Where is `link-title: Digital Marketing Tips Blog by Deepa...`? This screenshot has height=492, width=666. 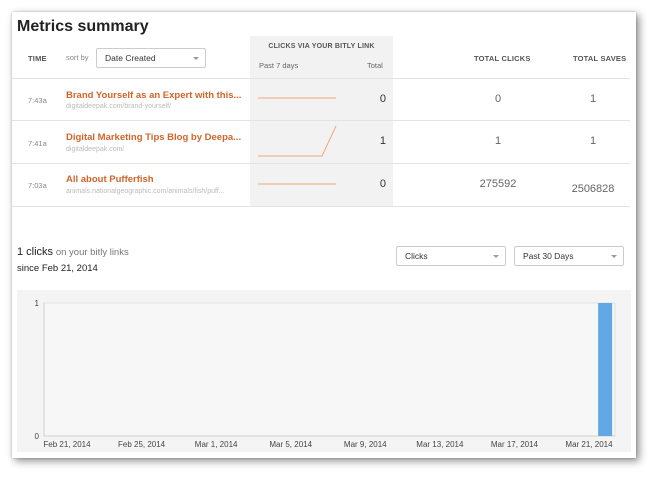 link-title: Digital Marketing Tips Blog by Deepa... is located at coordinates (153, 137).